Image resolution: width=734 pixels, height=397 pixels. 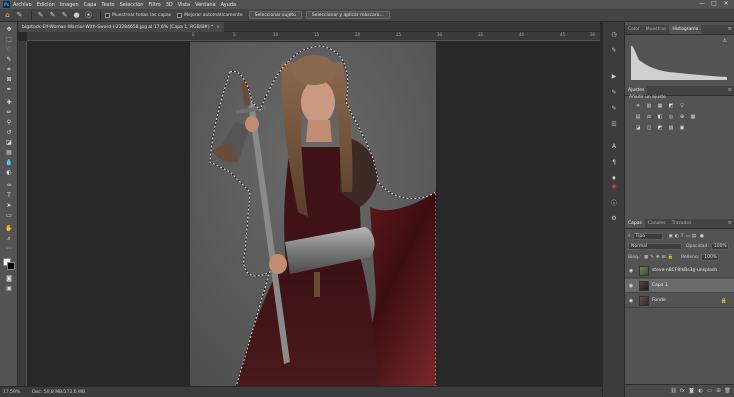 What do you see at coordinates (76, 15) in the screenshot?
I see `brush-size-icon: ●` at bounding box center [76, 15].